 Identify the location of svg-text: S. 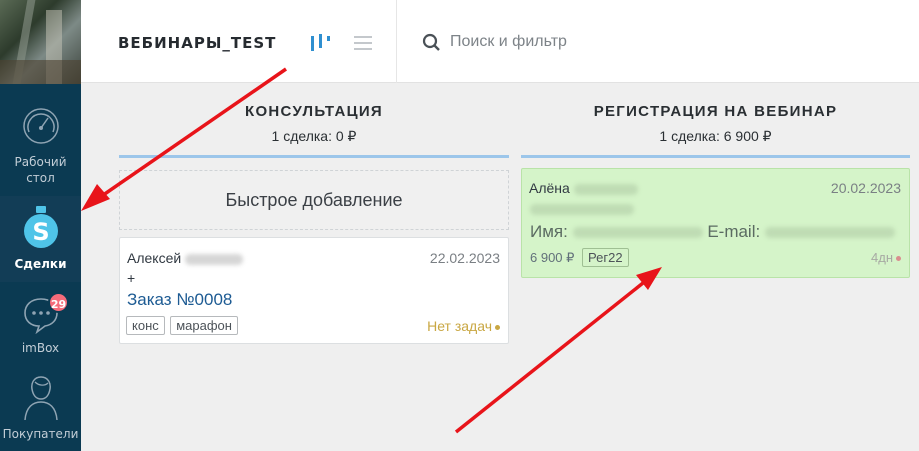
(40, 232).